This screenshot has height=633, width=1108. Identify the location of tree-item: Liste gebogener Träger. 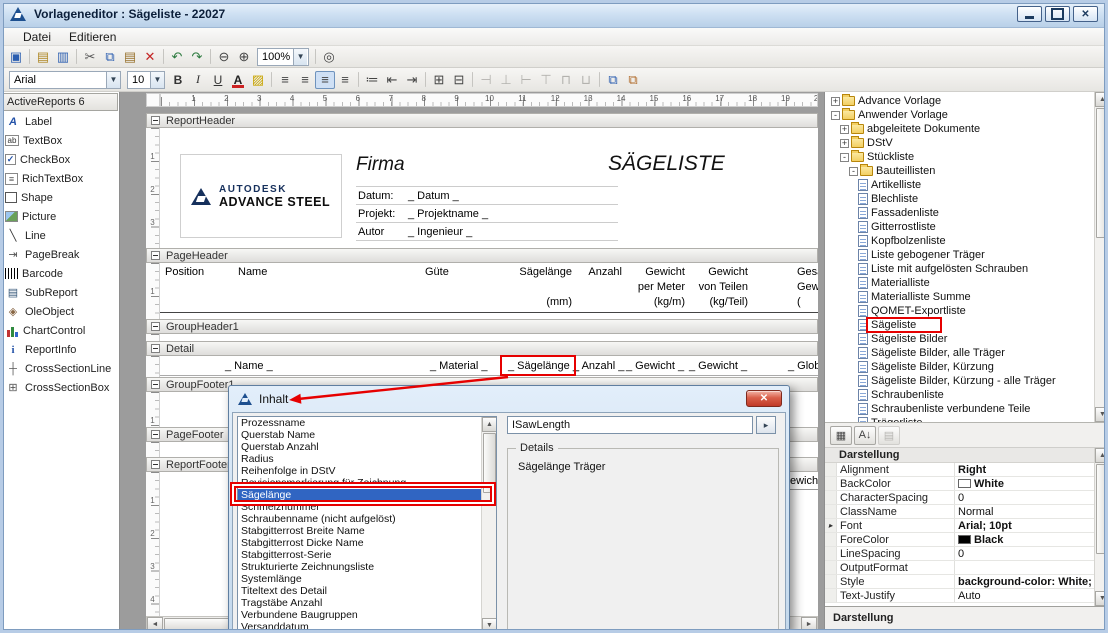
(959, 255).